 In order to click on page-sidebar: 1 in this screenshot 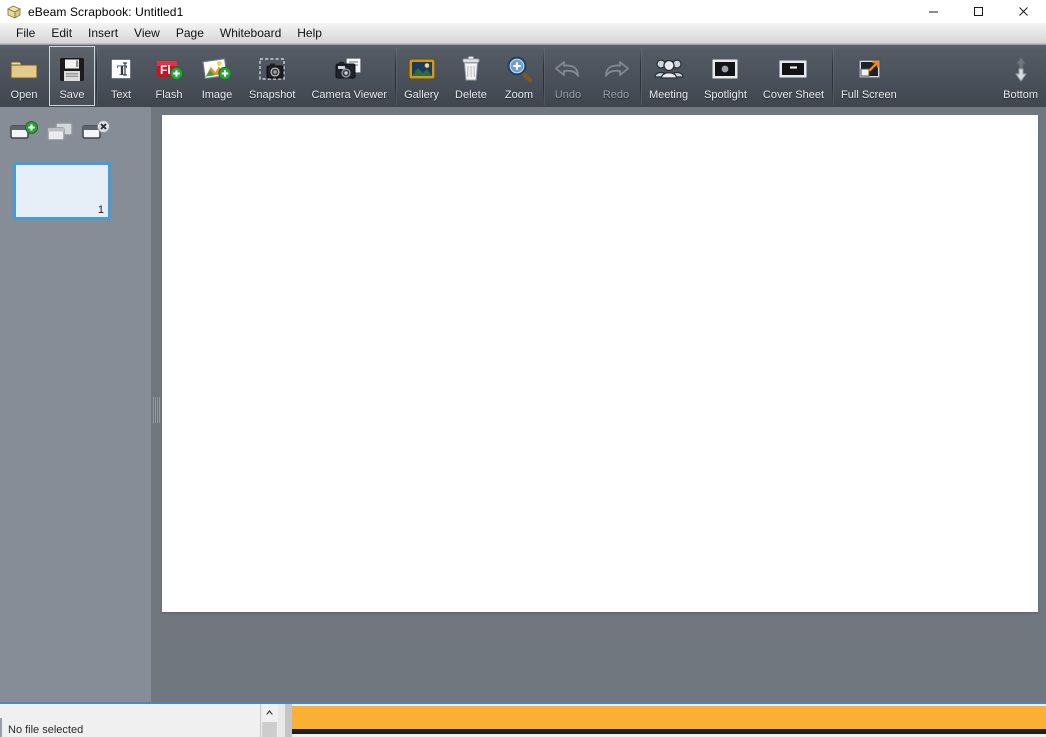, I will do `click(75, 404)`.